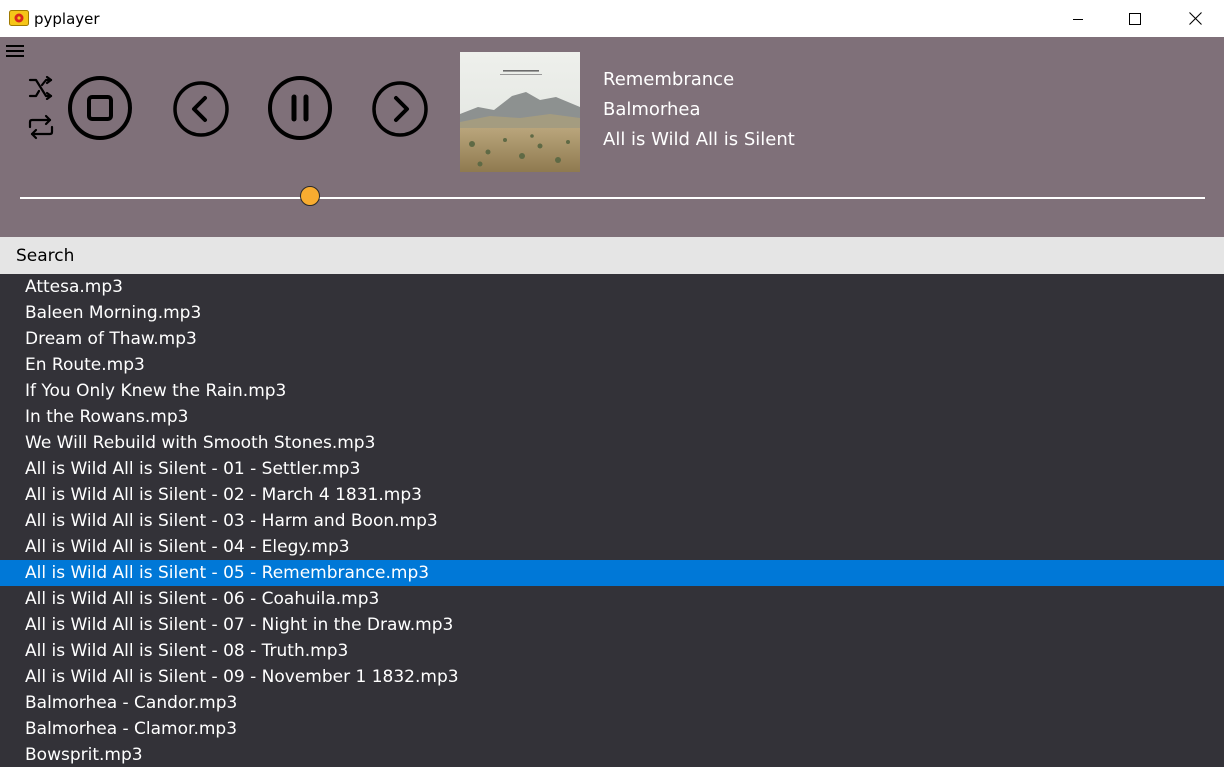  Describe the element at coordinates (67, 19) in the screenshot. I see `window-title: pyplayer` at that location.